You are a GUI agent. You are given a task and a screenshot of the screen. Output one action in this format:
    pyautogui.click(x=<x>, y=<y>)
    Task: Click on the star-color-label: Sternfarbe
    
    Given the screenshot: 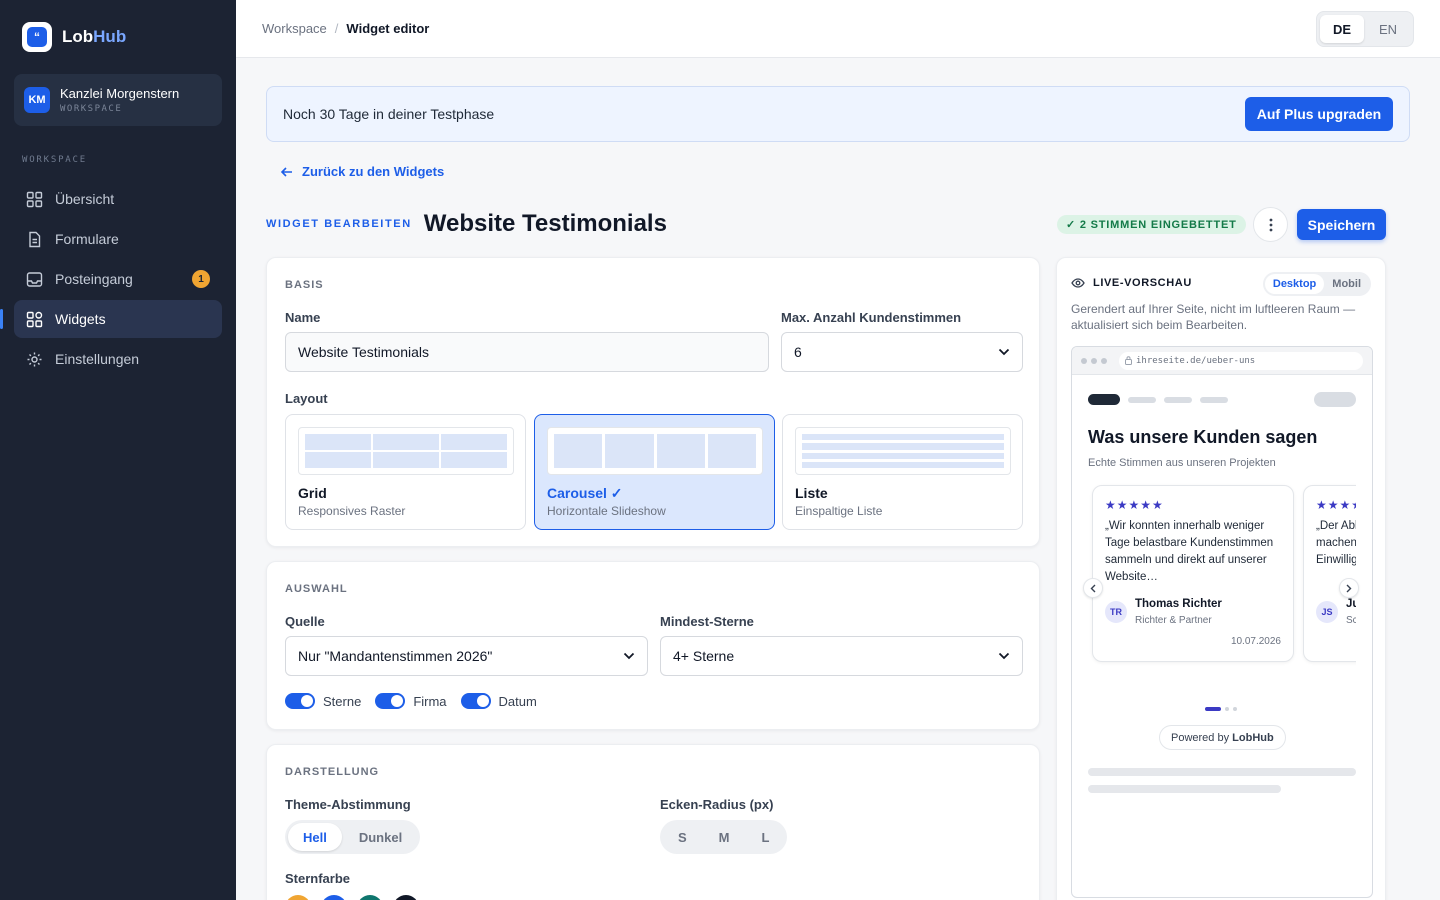 What is the action you would take?
    pyautogui.click(x=318, y=878)
    